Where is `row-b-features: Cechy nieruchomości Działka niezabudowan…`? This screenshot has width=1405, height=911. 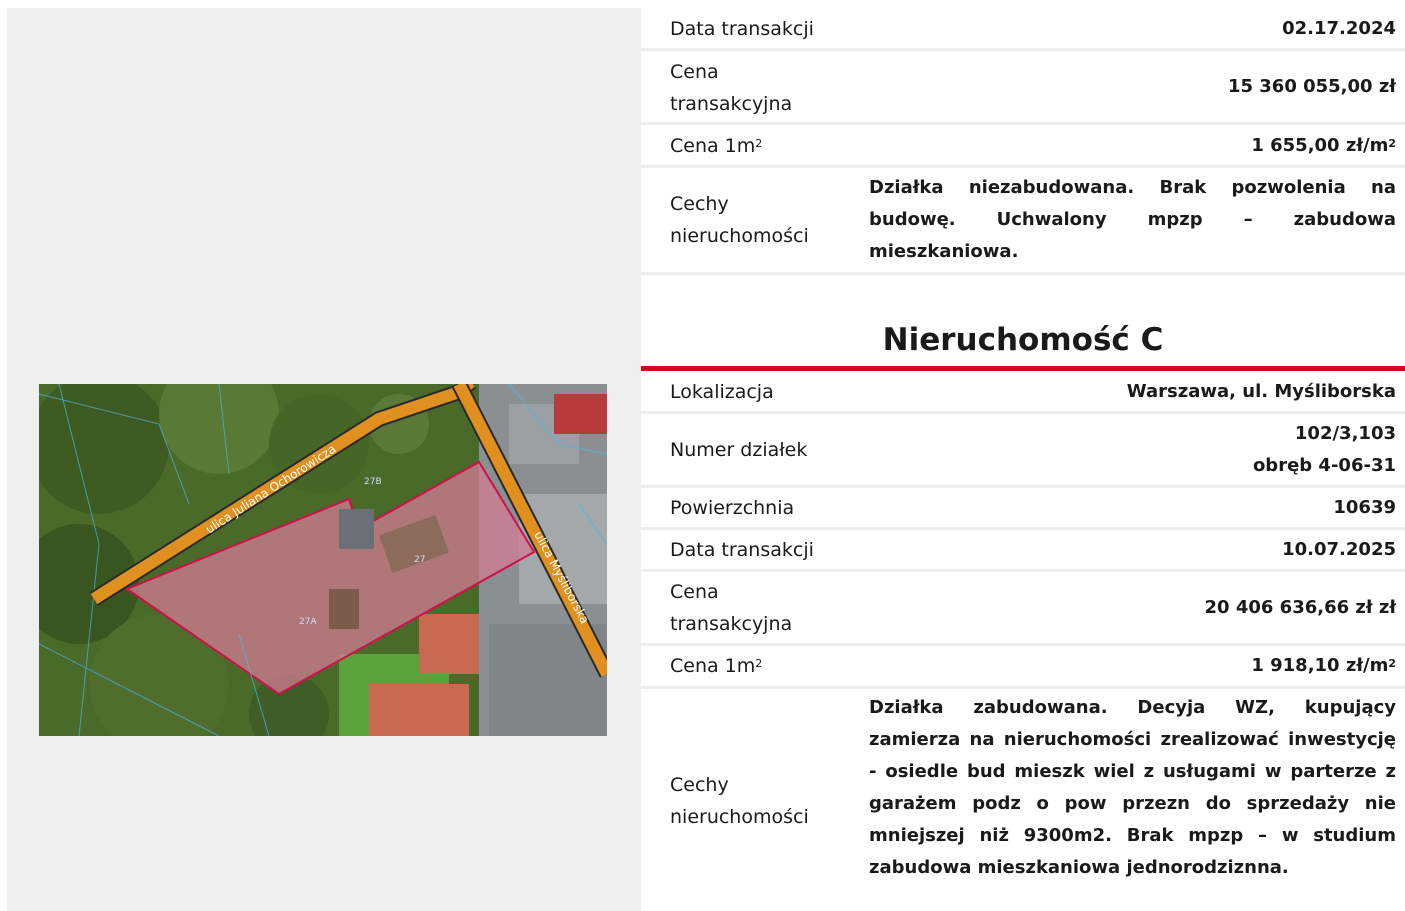
row-b-features: Cechy nieruchomości Działka niezabudowan… is located at coordinates (1023, 221).